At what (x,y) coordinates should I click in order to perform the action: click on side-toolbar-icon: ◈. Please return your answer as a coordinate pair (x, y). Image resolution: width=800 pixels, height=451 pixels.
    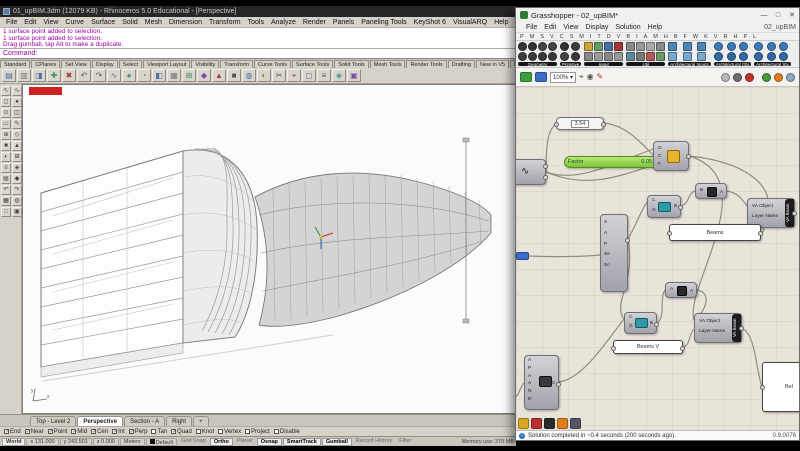
    Looking at the image, I should click on (17, 168).